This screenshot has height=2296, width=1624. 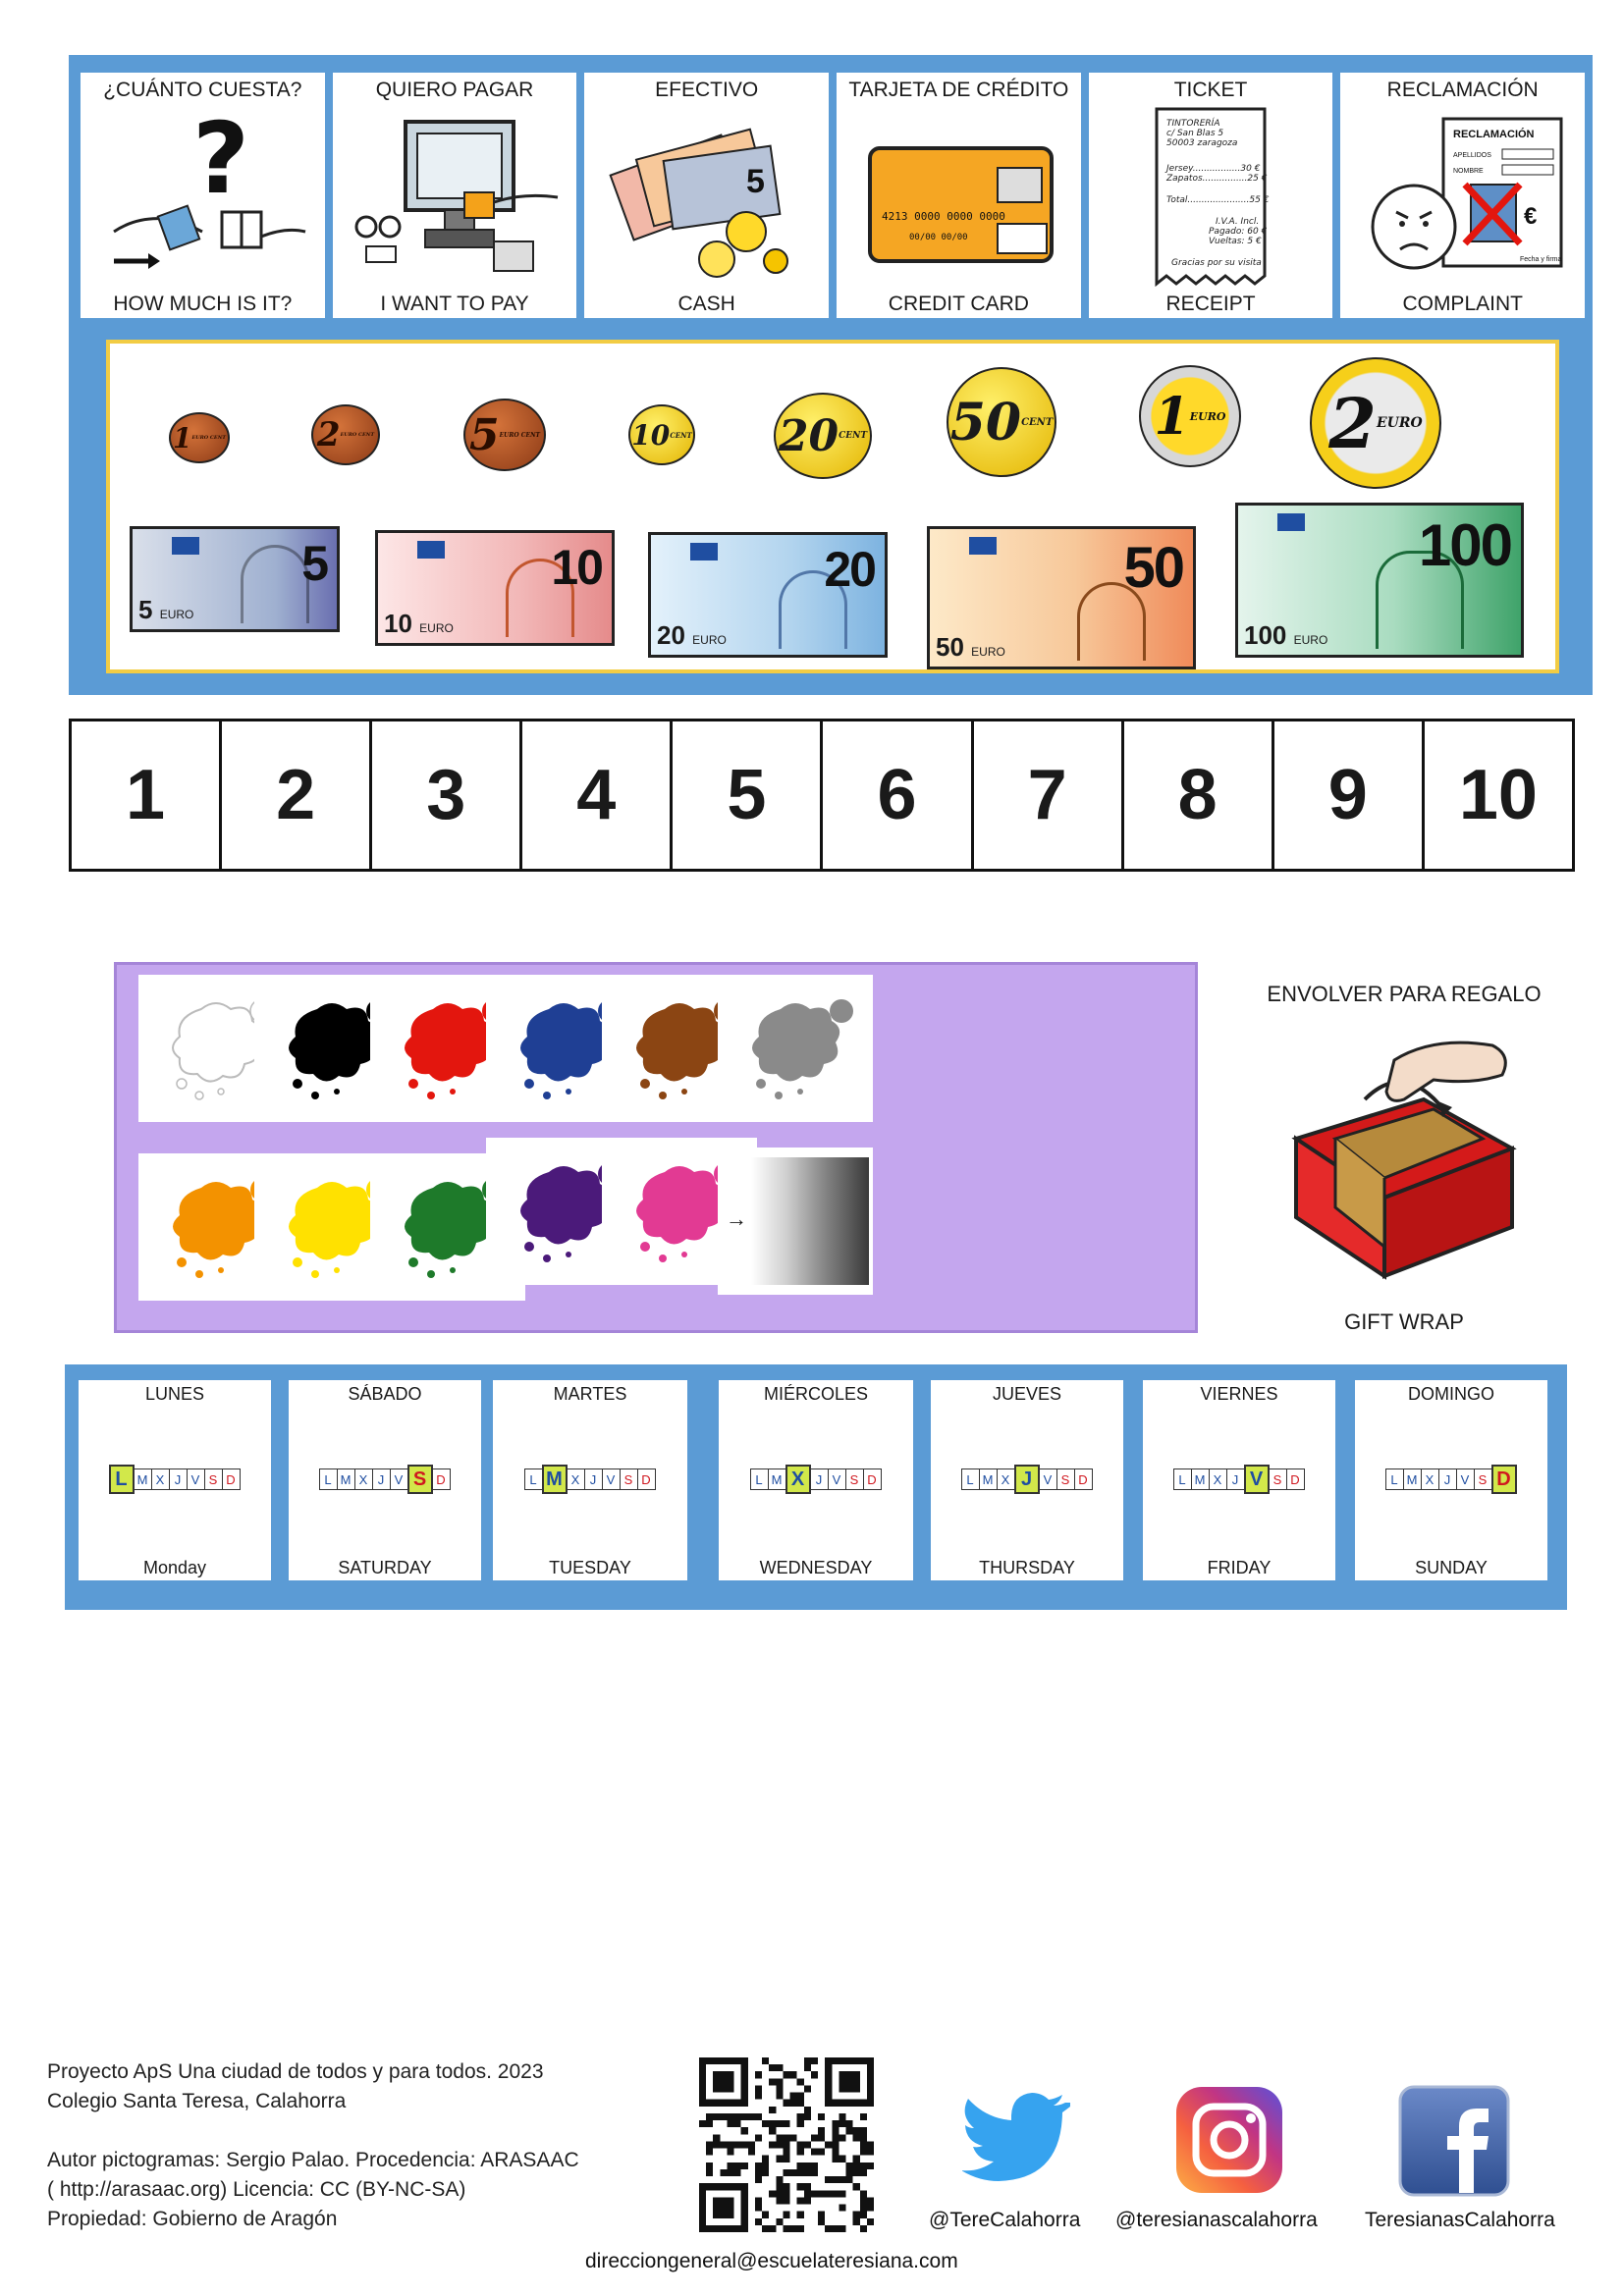 What do you see at coordinates (656, 1147) in the screenshot?
I see `colors-panel: →` at bounding box center [656, 1147].